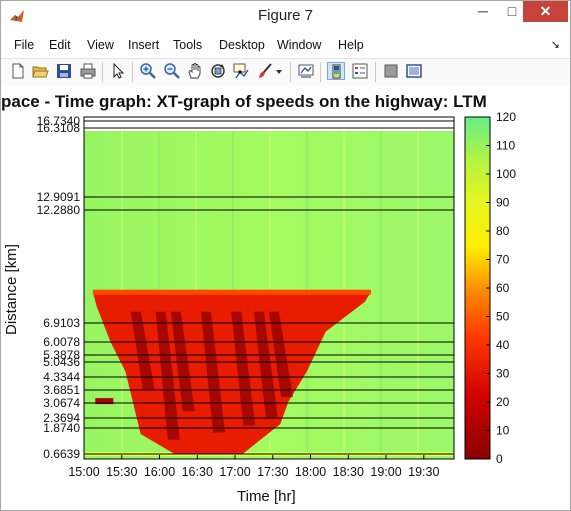  What do you see at coordinates (391, 71) in the screenshot?
I see `hide-plot-tools-icon` at bounding box center [391, 71].